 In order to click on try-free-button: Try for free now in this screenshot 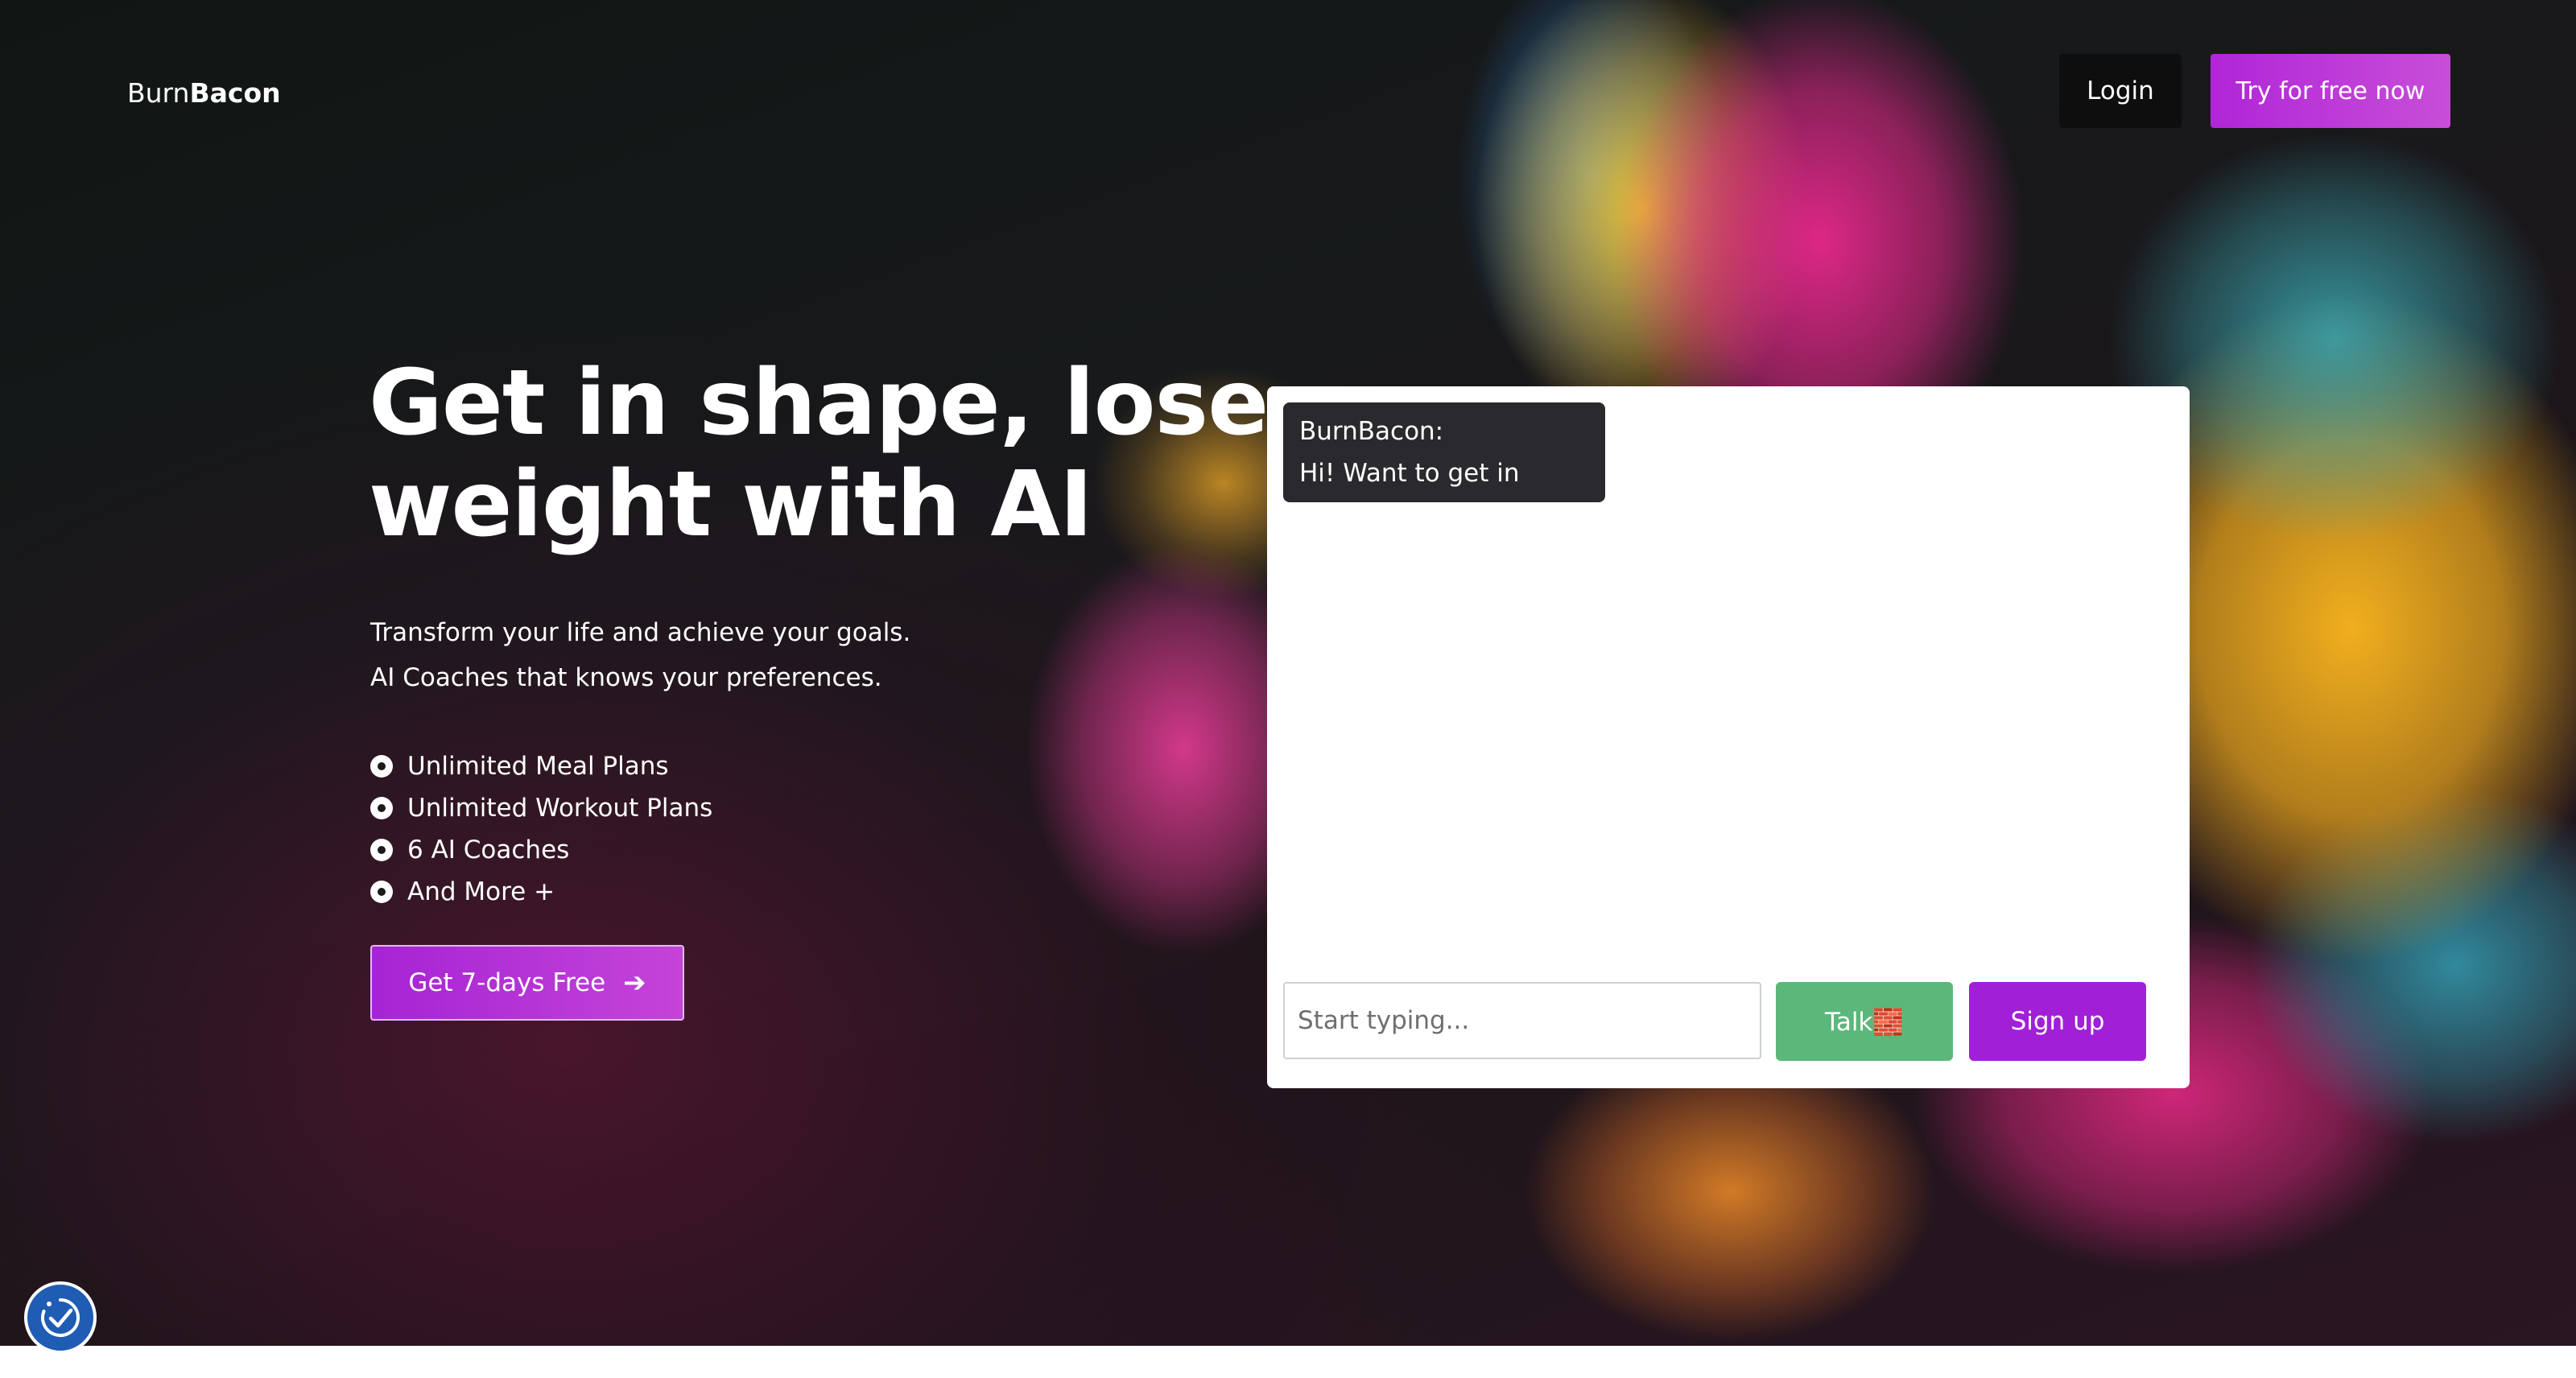, I will do `click(2330, 91)`.